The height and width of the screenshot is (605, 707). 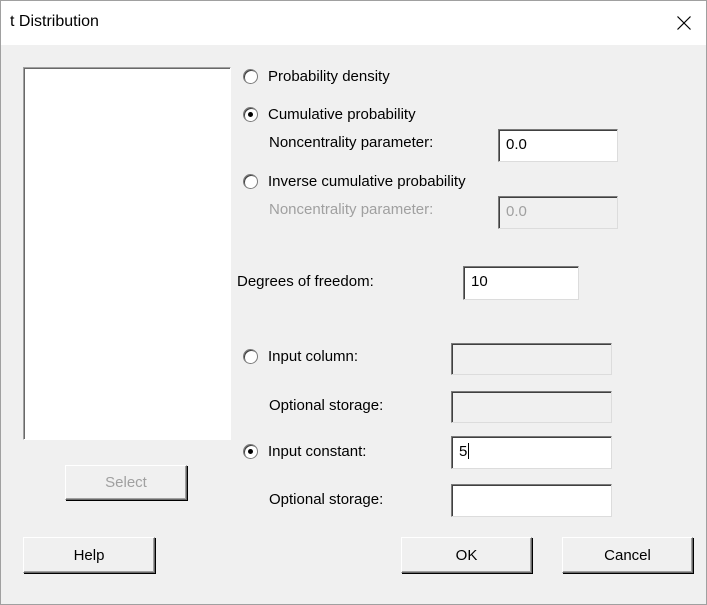 What do you see at coordinates (326, 405) in the screenshot?
I see `column-optional-storage-label: Optional storage:` at bounding box center [326, 405].